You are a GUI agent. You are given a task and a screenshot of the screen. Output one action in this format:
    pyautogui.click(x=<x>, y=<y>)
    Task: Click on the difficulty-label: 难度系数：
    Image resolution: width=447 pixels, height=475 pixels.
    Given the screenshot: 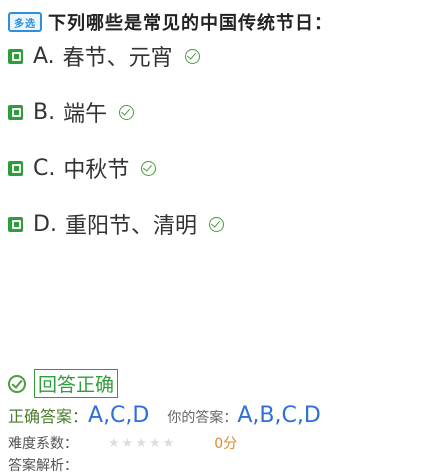 What is the action you would take?
    pyautogui.click(x=43, y=444)
    